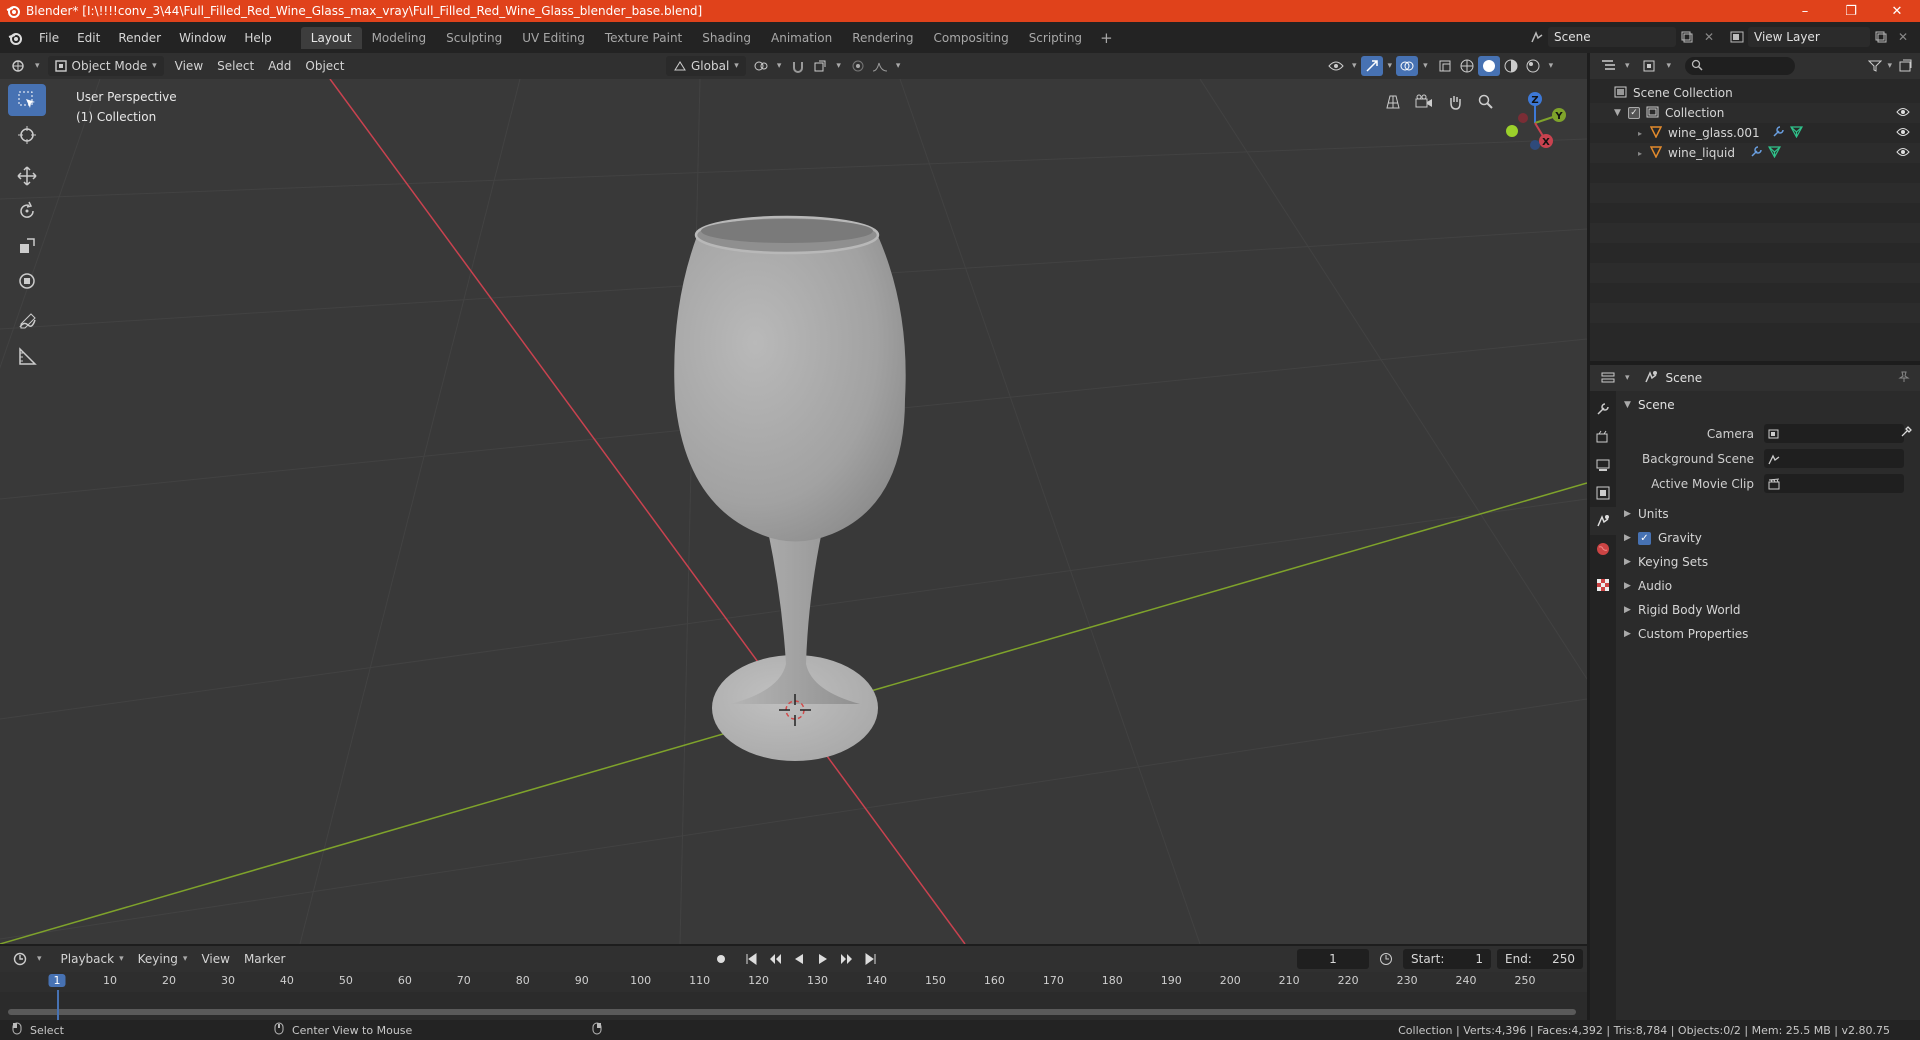 This screenshot has height=1040, width=1920. Describe the element at coordinates (726, 38) in the screenshot. I see `tab-shading: Shading` at that location.